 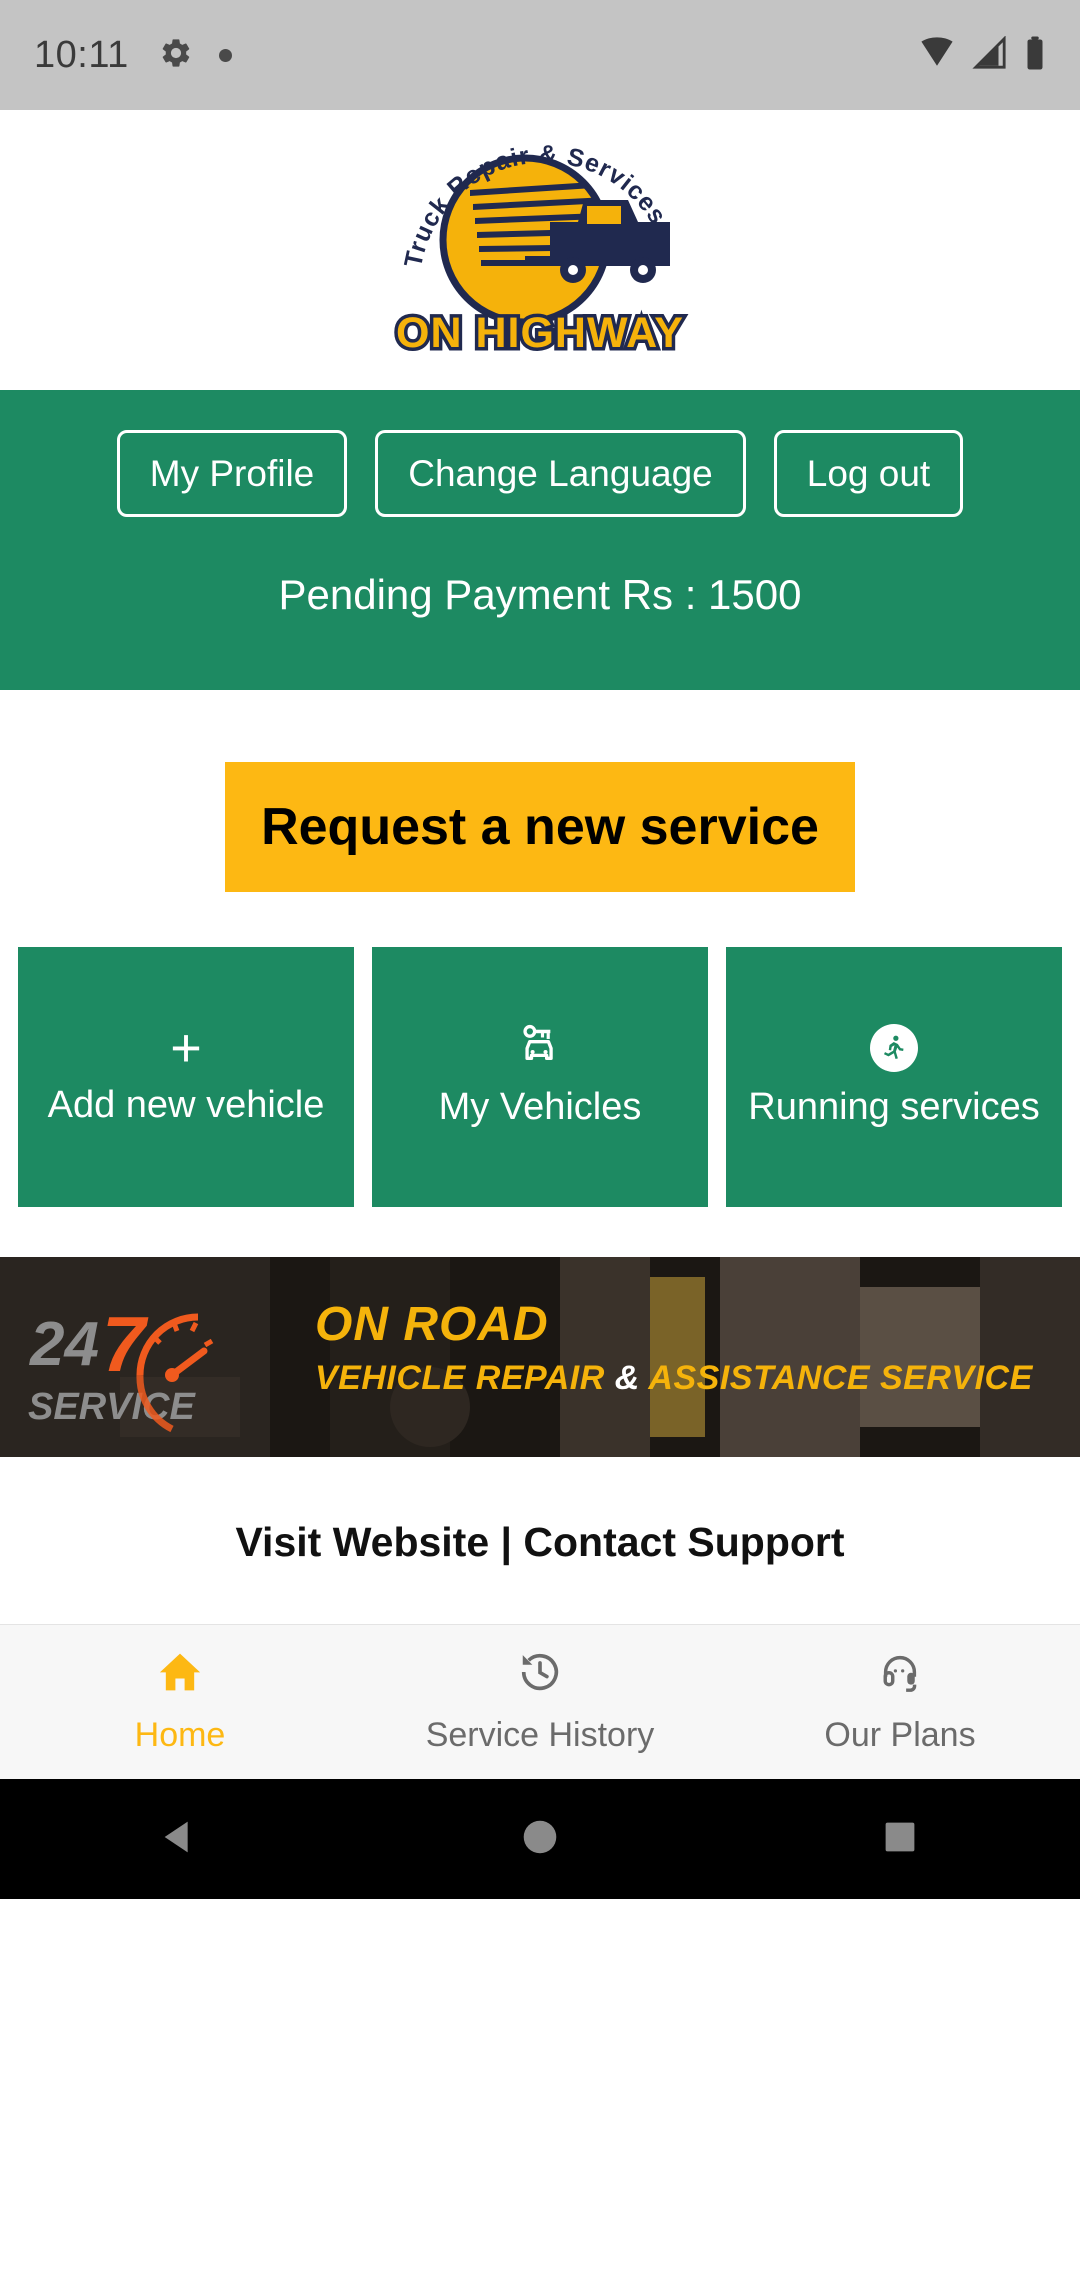 What do you see at coordinates (362, 1542) in the screenshot?
I see `visit-website-link: Visit Website` at bounding box center [362, 1542].